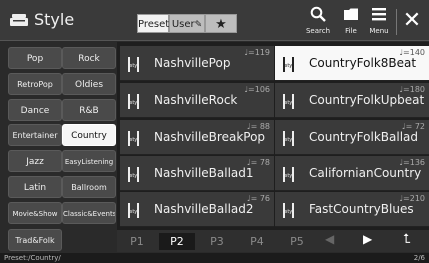  What do you see at coordinates (32, 258) in the screenshot?
I see `current-path: Preset:/Country/` at bounding box center [32, 258].